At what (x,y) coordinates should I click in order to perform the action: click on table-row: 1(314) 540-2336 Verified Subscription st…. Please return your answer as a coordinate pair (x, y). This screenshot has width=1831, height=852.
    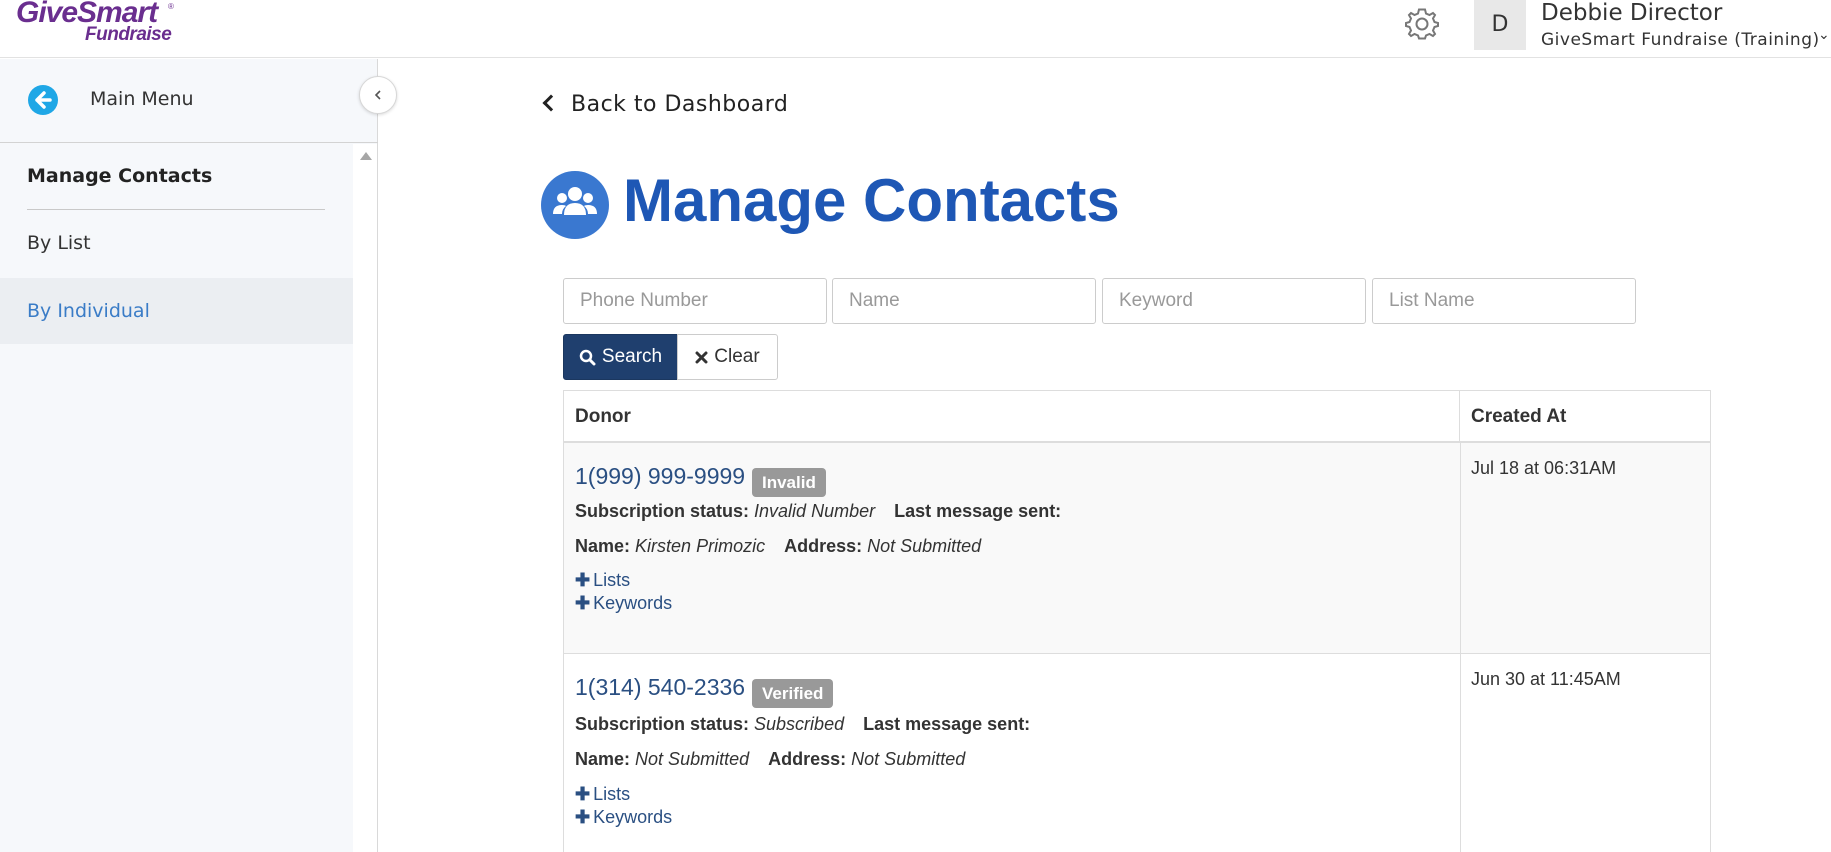
    Looking at the image, I should click on (1137, 753).